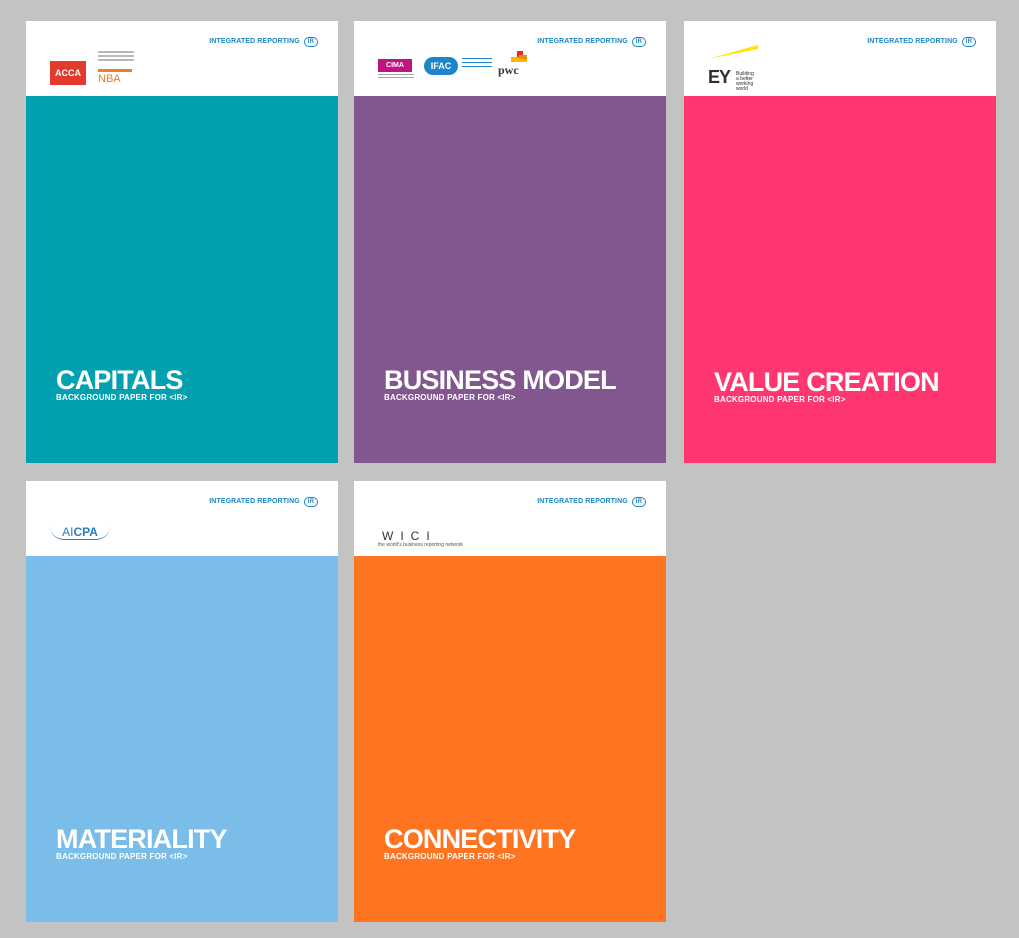  What do you see at coordinates (116, 57) in the screenshot?
I see `nba-fine-print` at bounding box center [116, 57].